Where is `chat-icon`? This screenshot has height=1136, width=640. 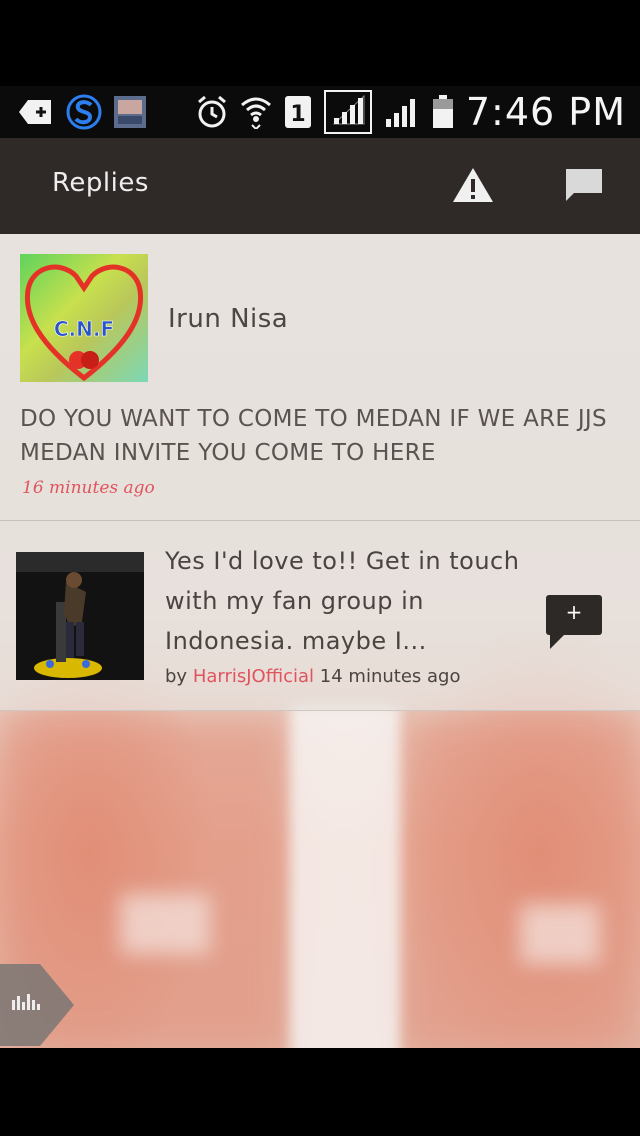
chat-icon is located at coordinates (584, 187).